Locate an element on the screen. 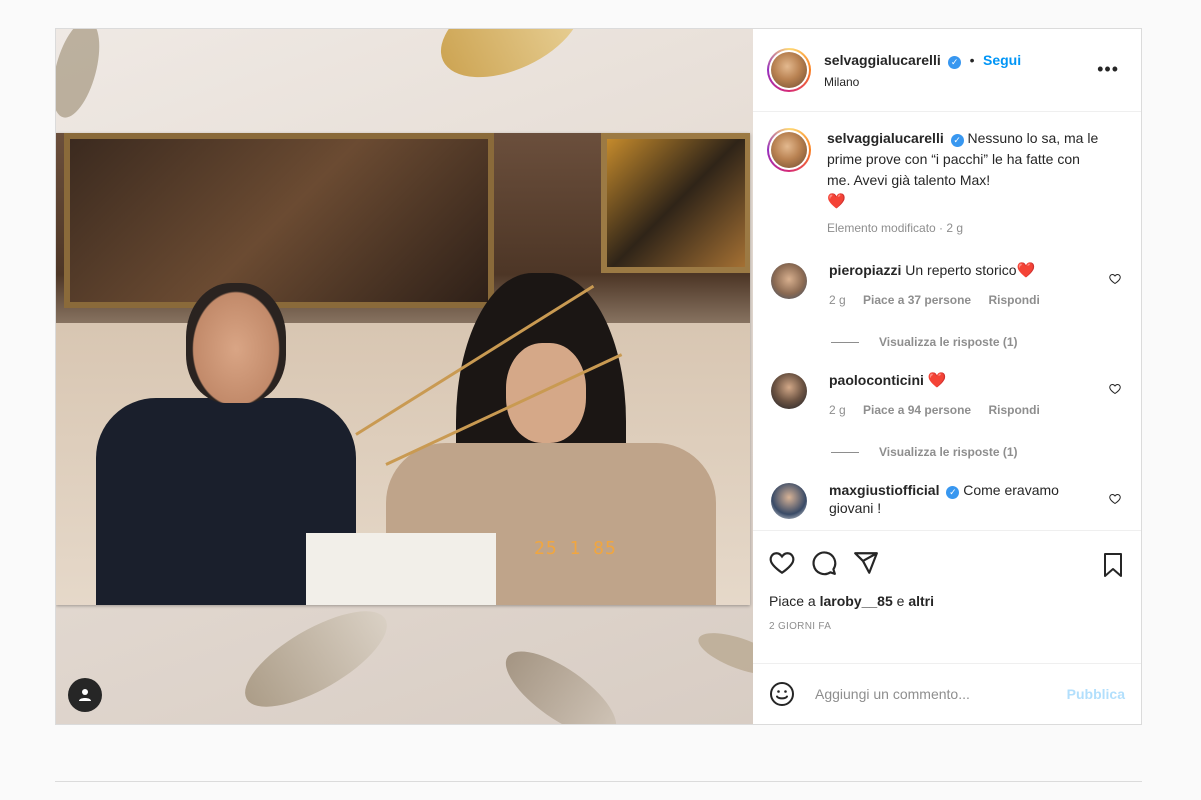 The image size is (1201, 800). tagged-users-button is located at coordinates (85, 695).